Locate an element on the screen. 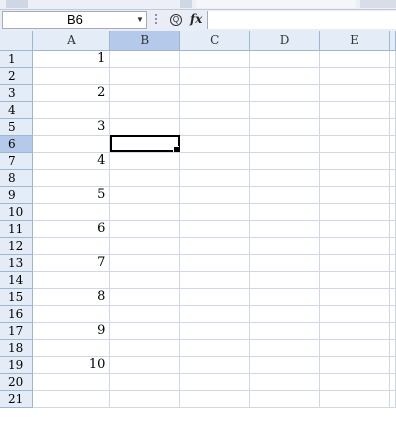 The image size is (396, 432). chevron-down-icon: ▼ is located at coordinates (140, 20).